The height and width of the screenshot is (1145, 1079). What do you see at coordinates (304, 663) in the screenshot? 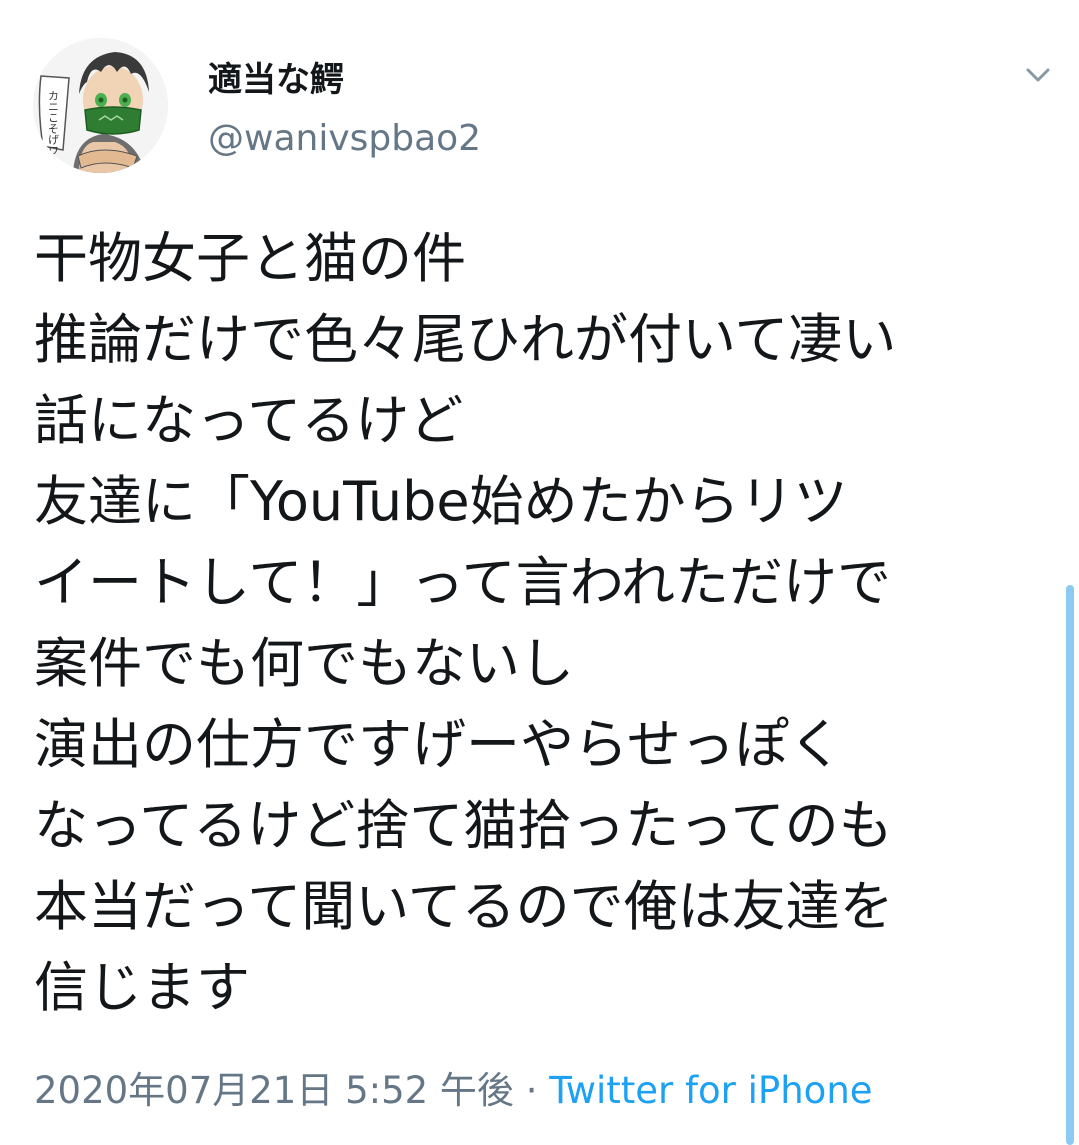
I see `tweet-text-line: 案件でも何でもないし` at bounding box center [304, 663].